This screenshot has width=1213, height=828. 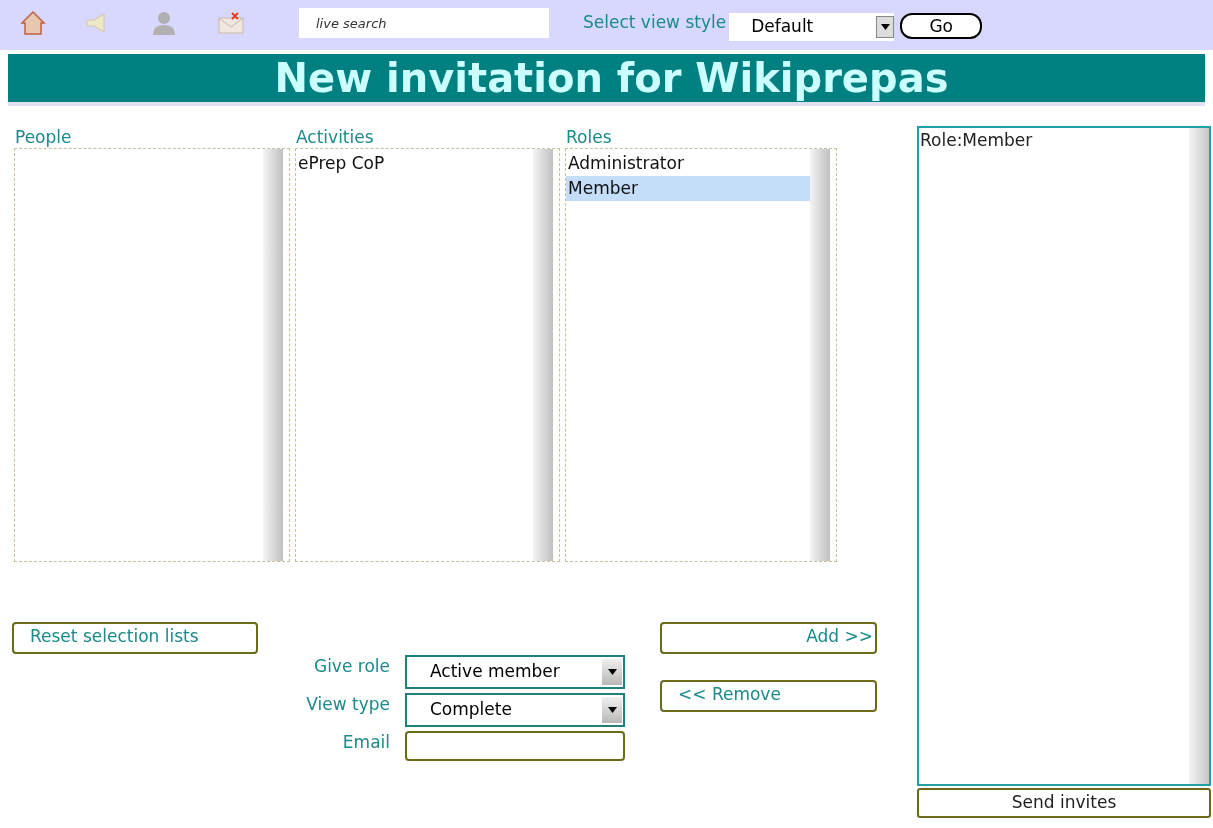 What do you see at coordinates (688, 163) in the screenshot?
I see `list-item: Administrator` at bounding box center [688, 163].